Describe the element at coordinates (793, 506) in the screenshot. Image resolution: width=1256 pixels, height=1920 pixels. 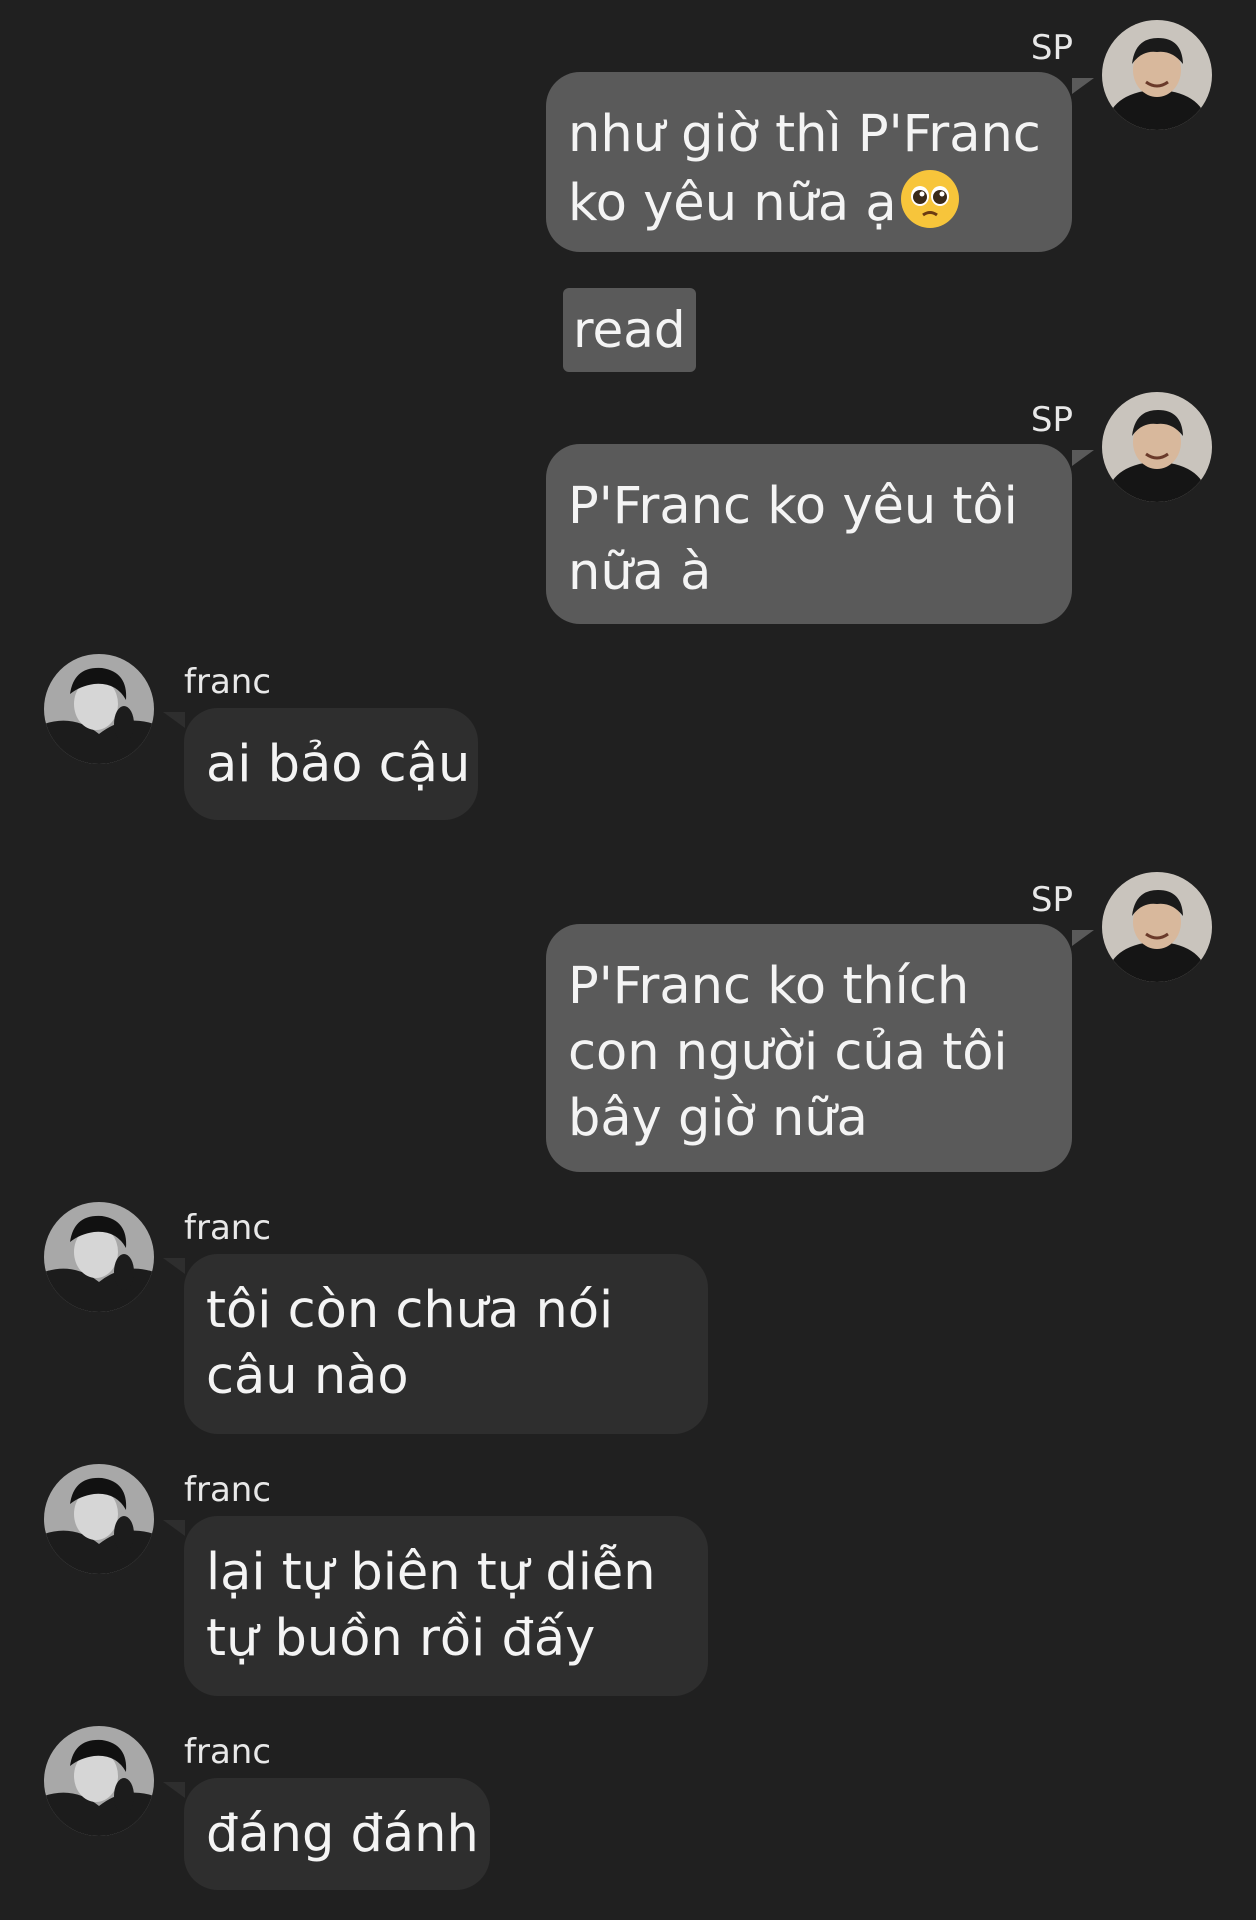
I see `message-text: P'Franc ko yêu tôi` at that location.